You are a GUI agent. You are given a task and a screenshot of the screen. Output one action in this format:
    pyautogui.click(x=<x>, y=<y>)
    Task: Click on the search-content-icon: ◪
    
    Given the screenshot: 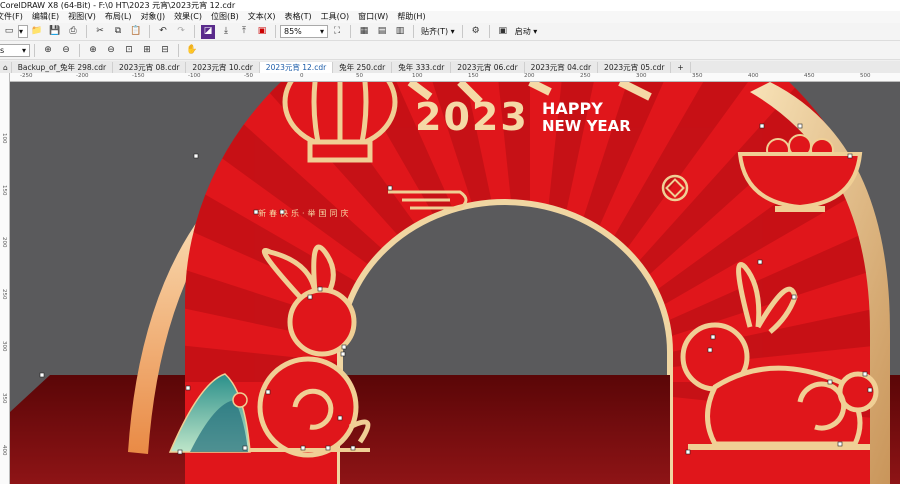 What is the action you would take?
    pyautogui.click(x=208, y=31)
    